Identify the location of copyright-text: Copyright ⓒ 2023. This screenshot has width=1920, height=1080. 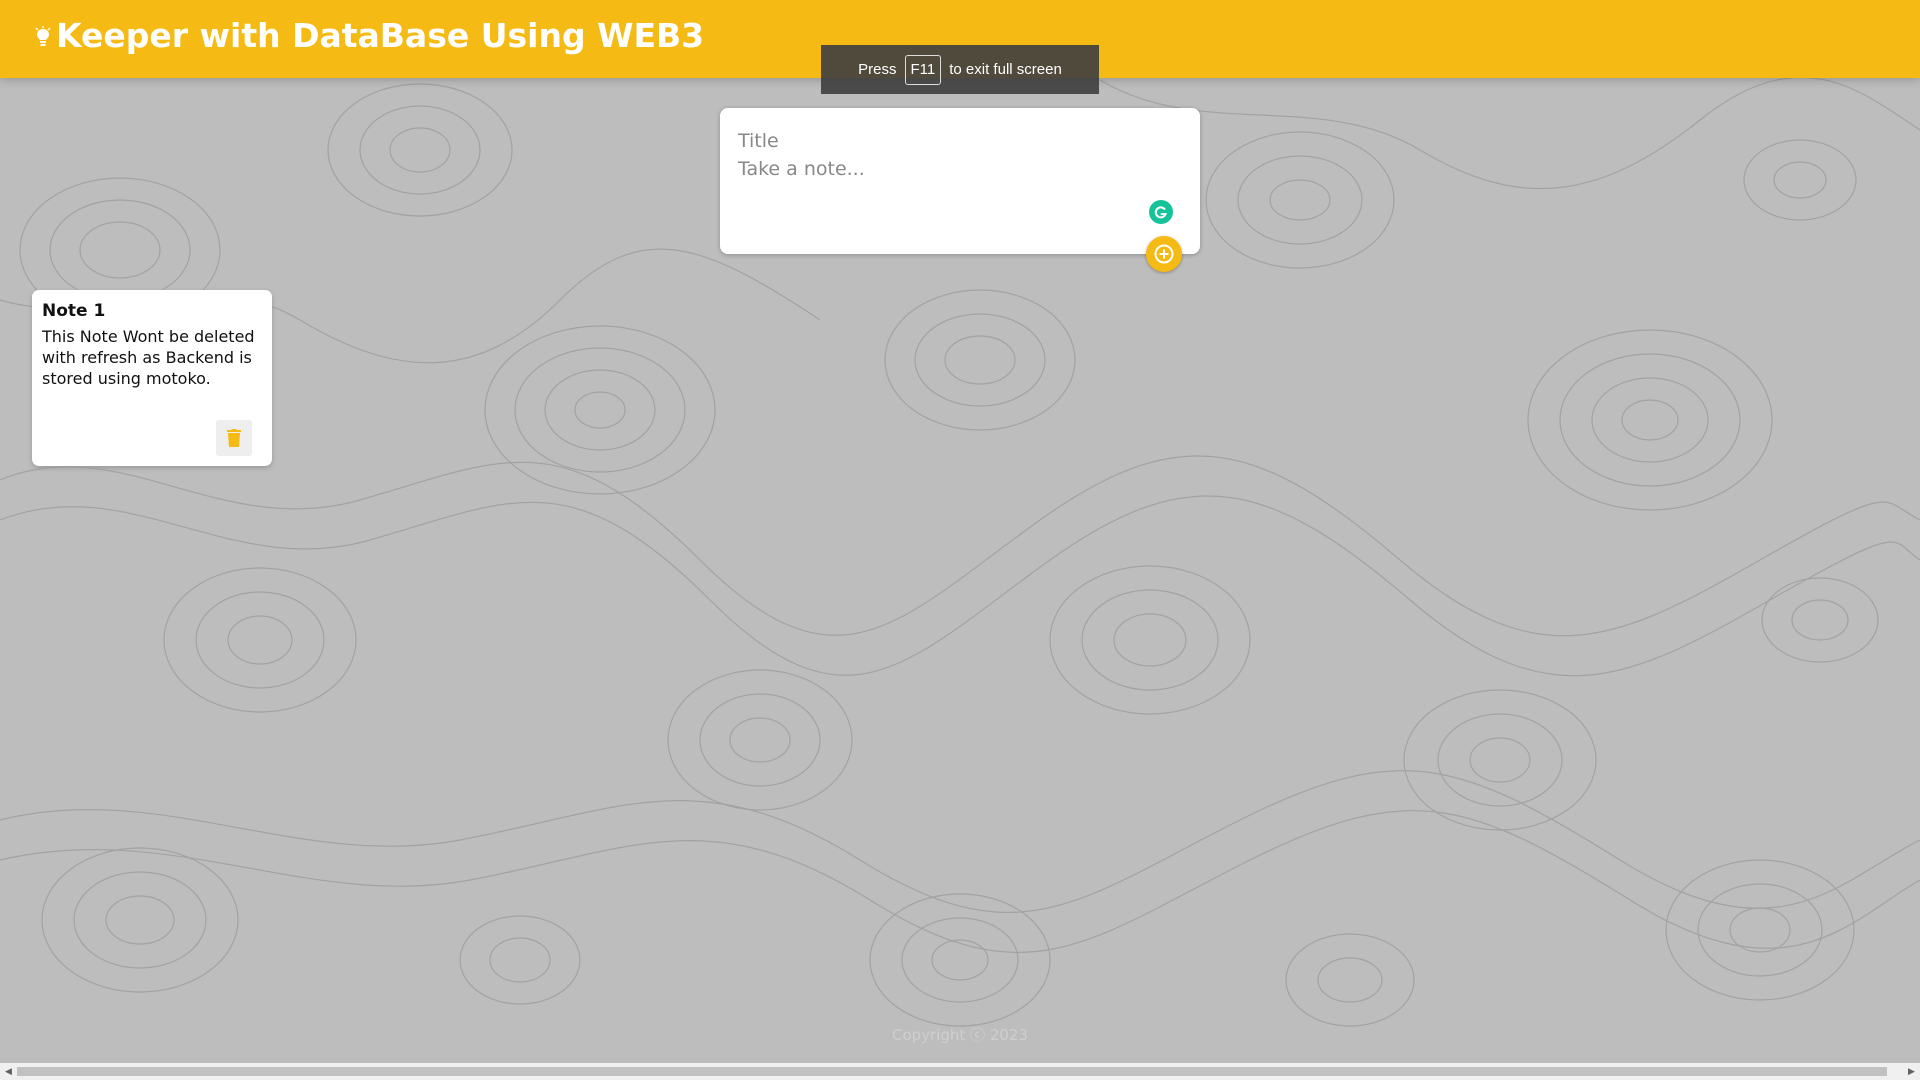
(959, 1035).